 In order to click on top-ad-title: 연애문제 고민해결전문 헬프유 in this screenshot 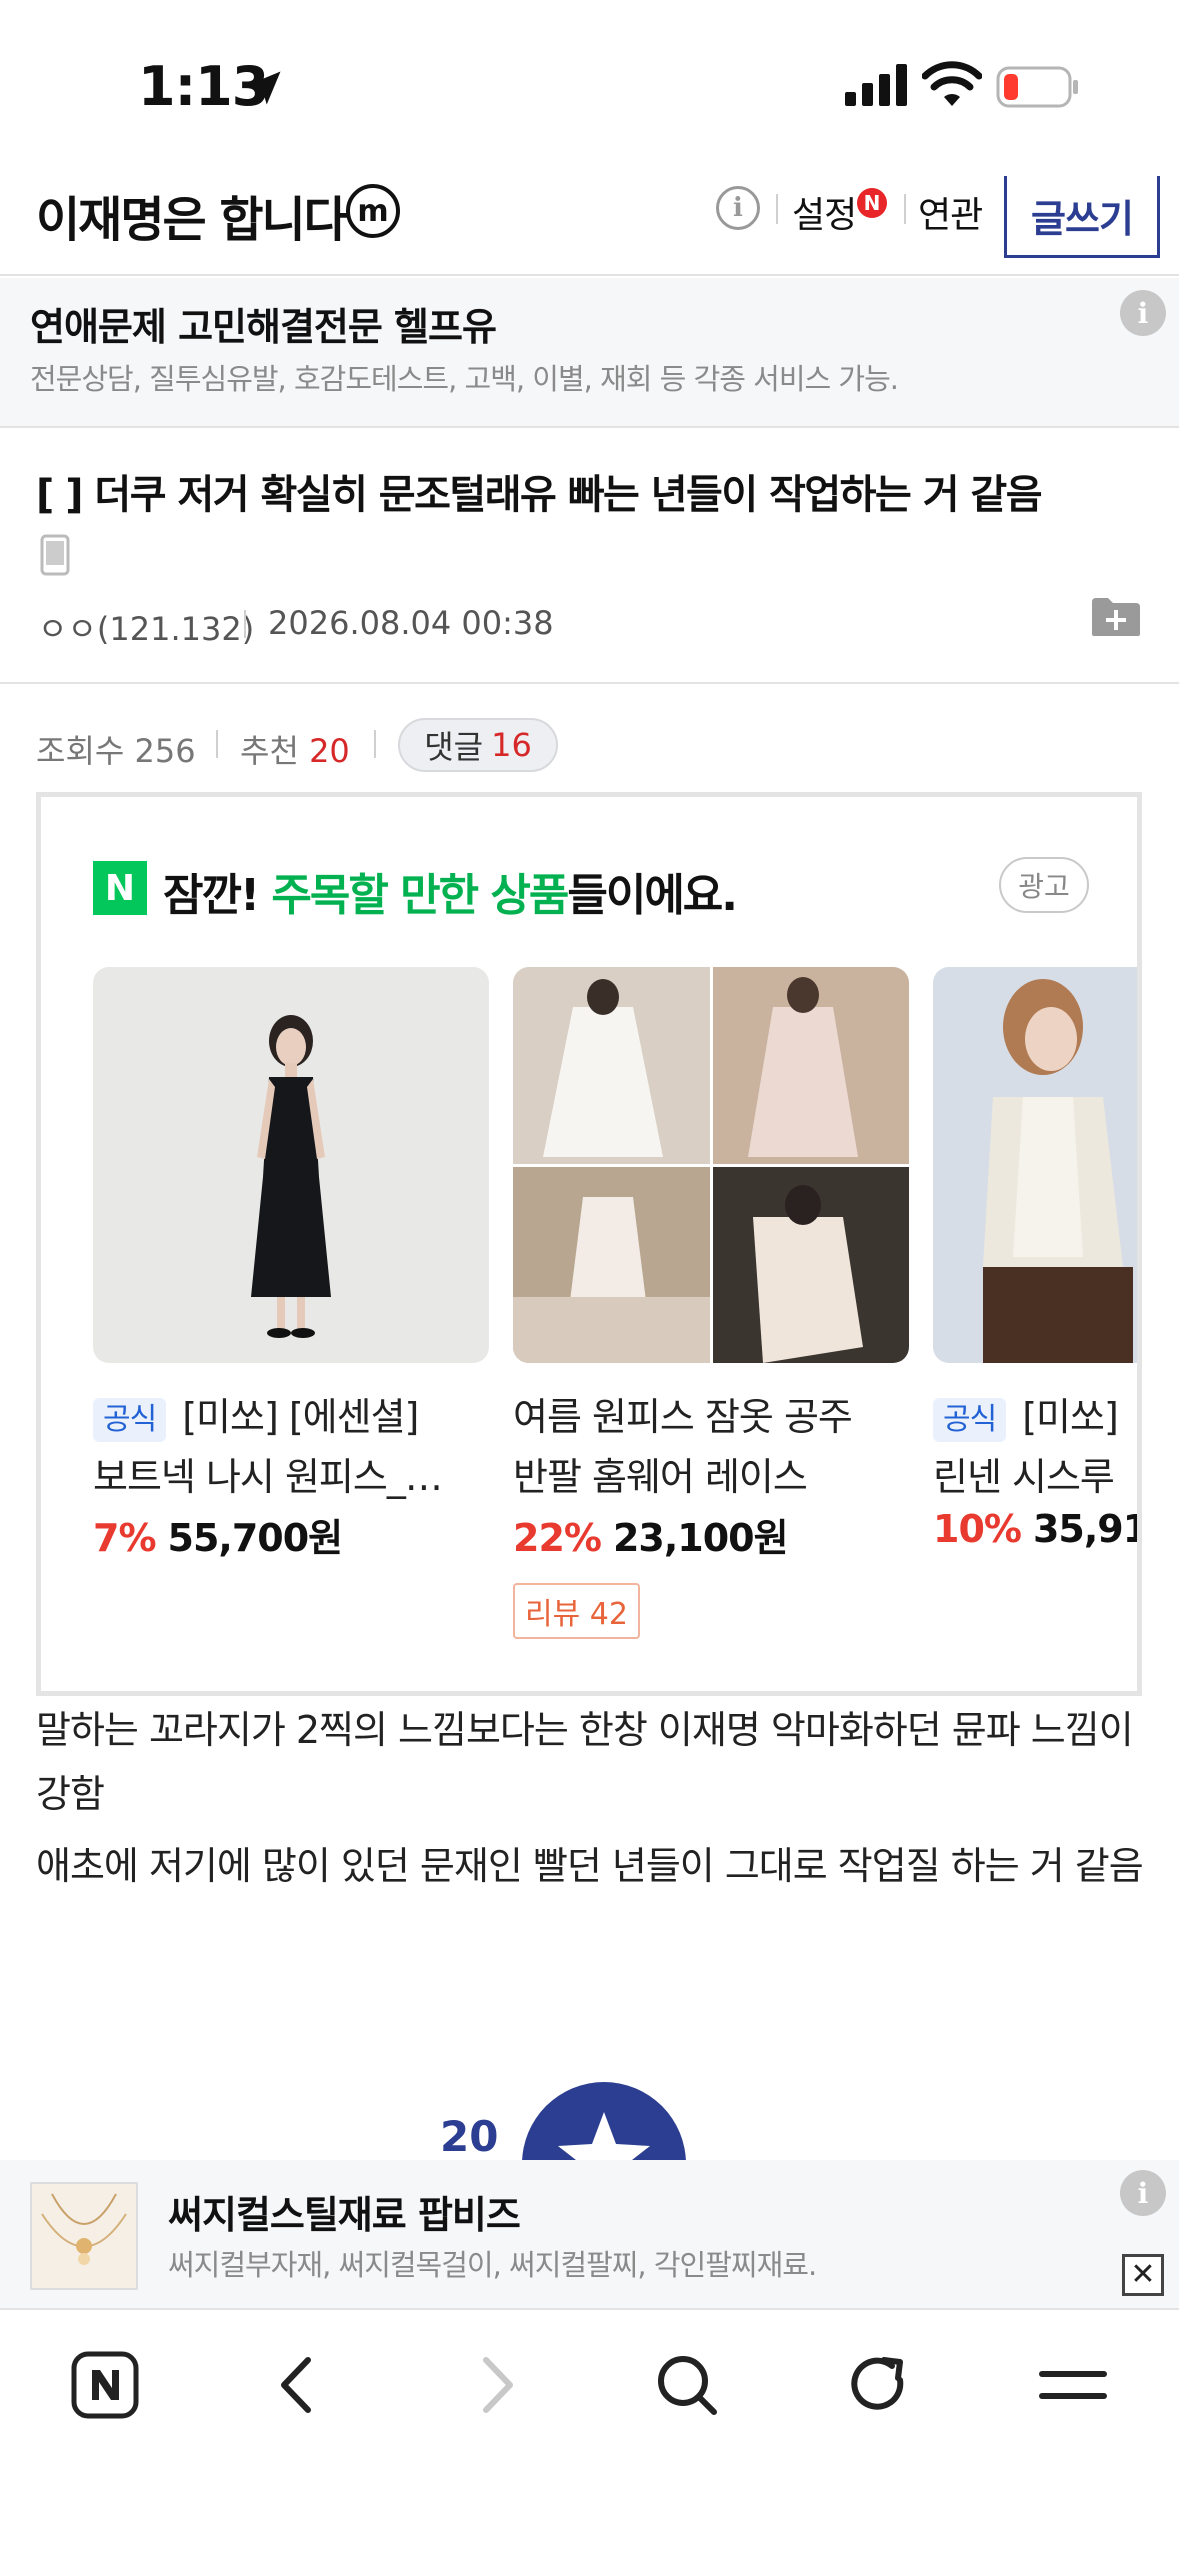, I will do `click(263, 323)`.